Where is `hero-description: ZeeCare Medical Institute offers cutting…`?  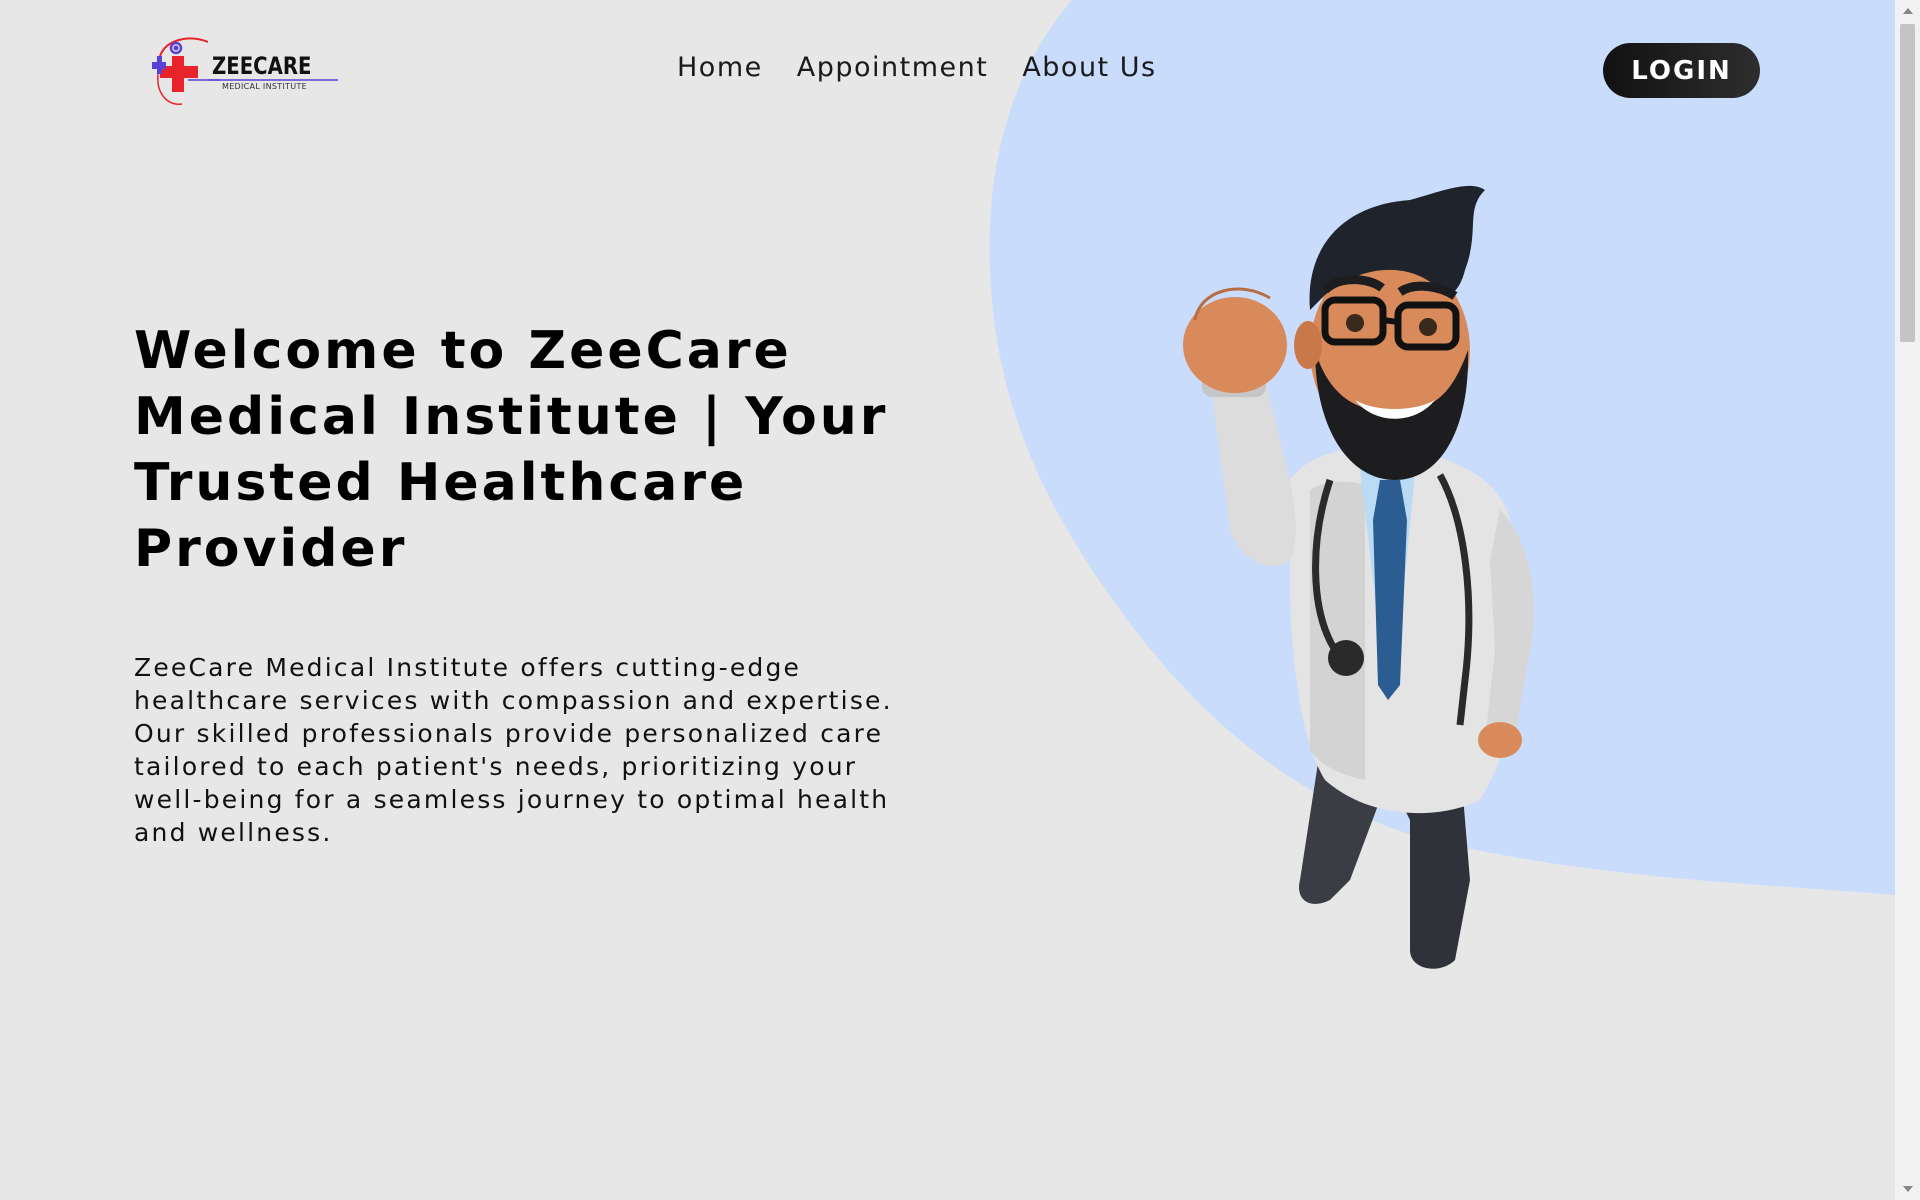
hero-description: ZeeCare Medical Institute offers cutting… is located at coordinates (513, 750).